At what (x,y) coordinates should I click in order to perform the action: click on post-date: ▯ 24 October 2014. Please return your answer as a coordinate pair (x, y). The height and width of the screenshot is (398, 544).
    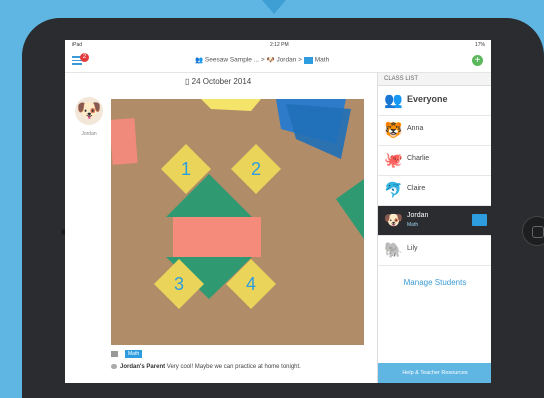
    Looking at the image, I should click on (218, 81).